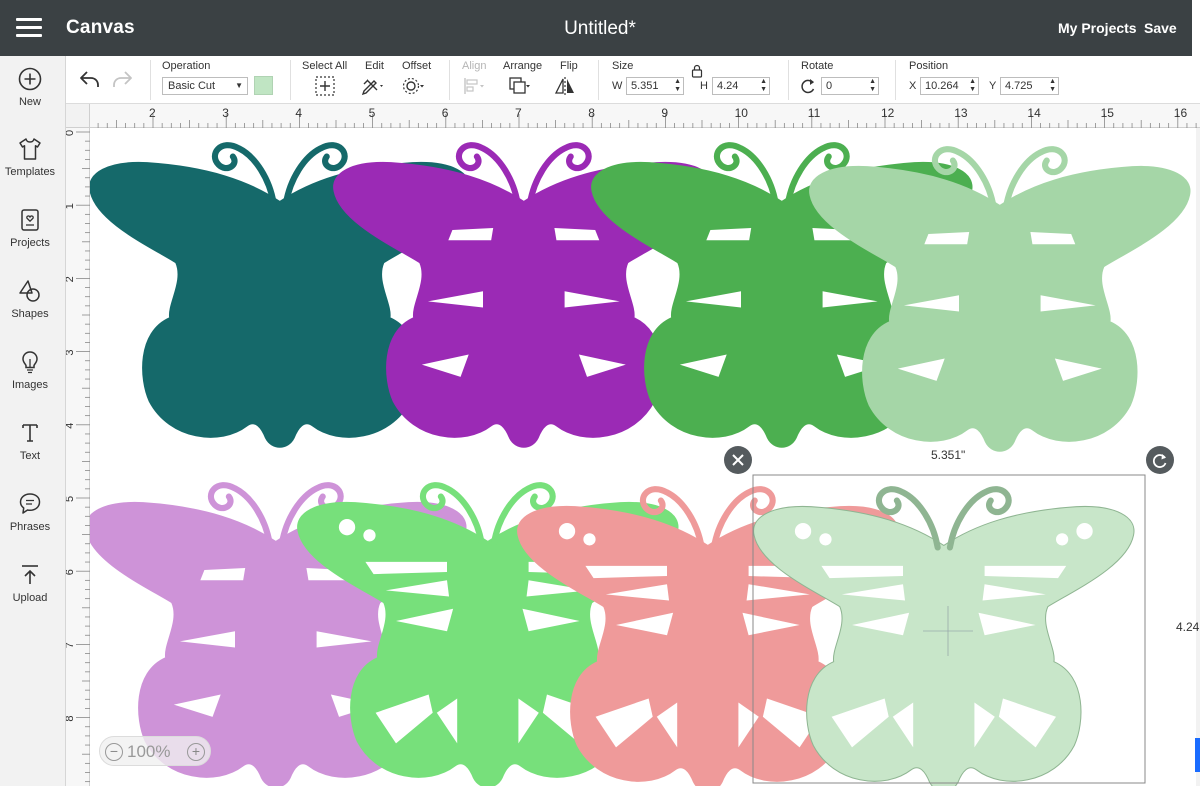 The width and height of the screenshot is (1200, 786). Describe the element at coordinates (90, 79) in the screenshot. I see `undo-icon` at that location.